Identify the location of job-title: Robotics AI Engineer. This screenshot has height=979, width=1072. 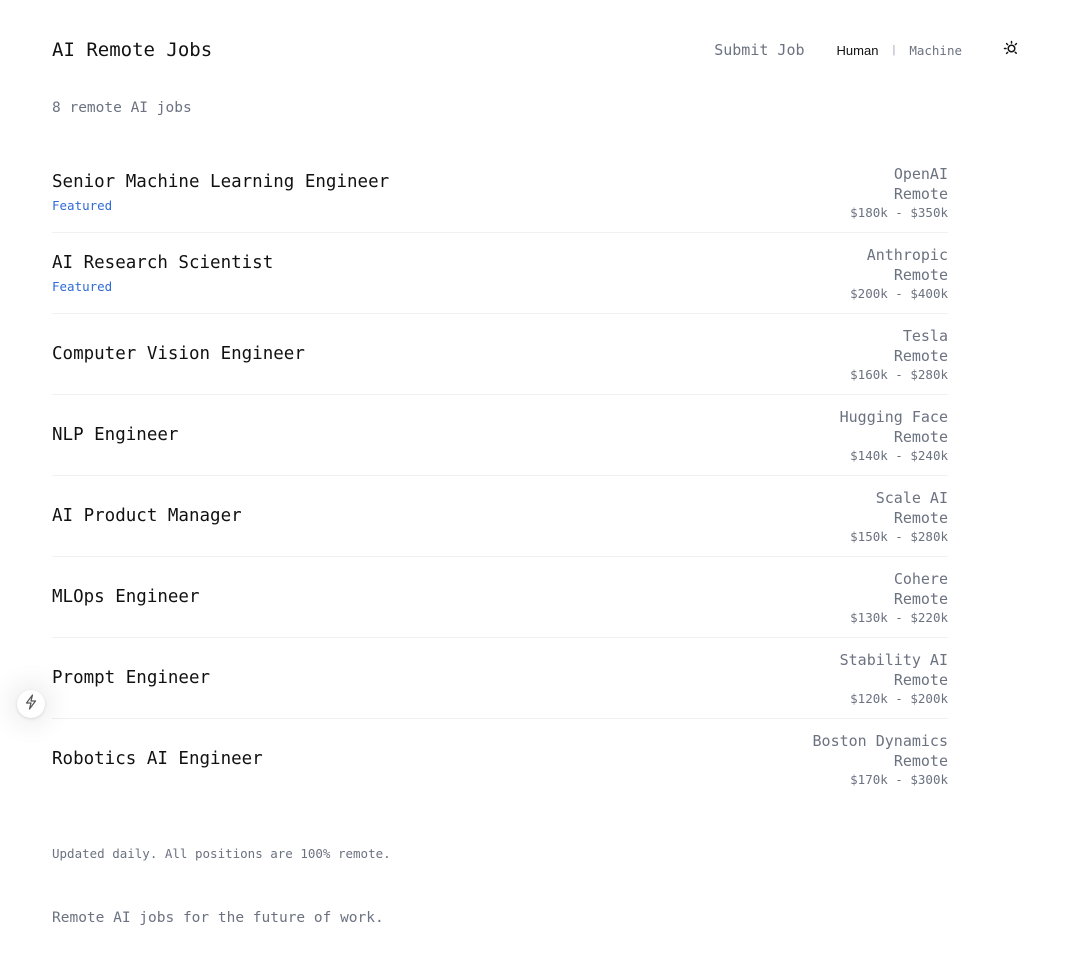
(157, 759).